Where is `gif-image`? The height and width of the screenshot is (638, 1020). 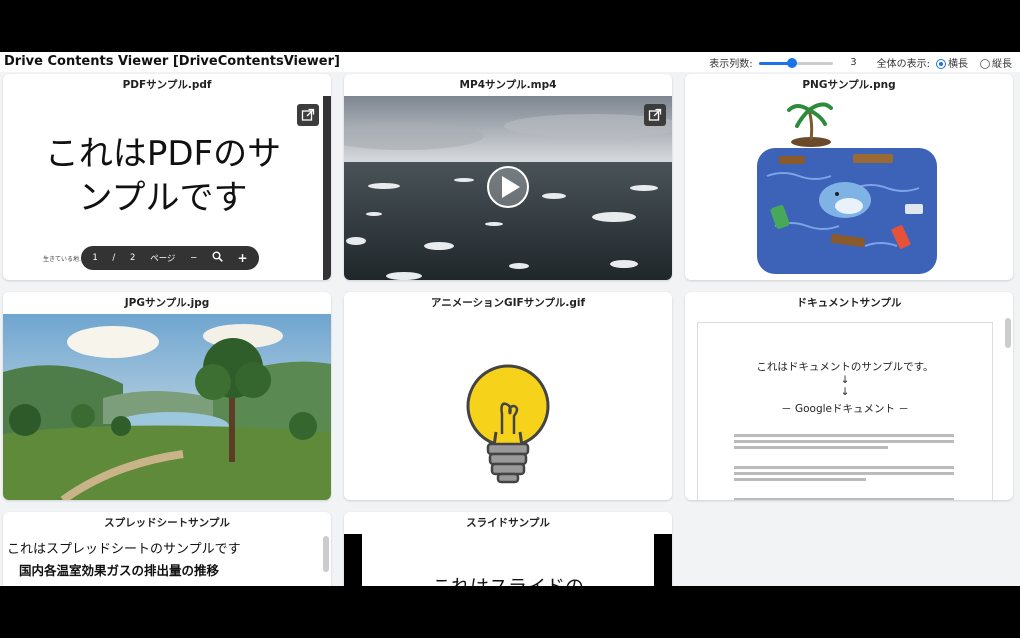 gif-image is located at coordinates (508, 407).